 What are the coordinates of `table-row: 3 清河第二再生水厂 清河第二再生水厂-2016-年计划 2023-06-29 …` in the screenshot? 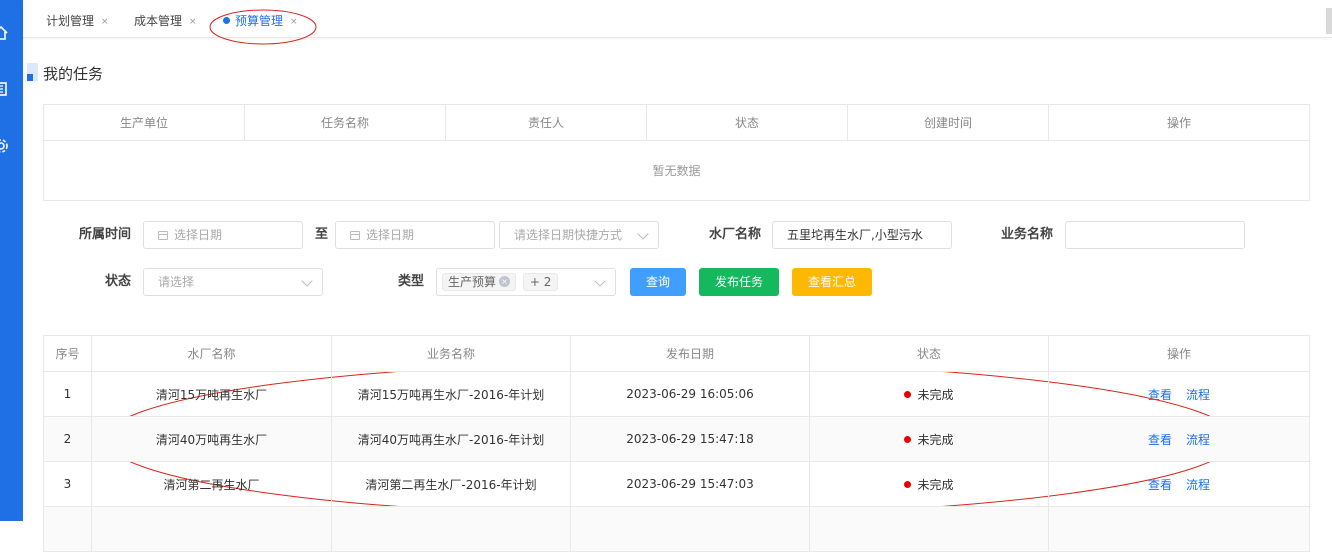 It's located at (676, 484).